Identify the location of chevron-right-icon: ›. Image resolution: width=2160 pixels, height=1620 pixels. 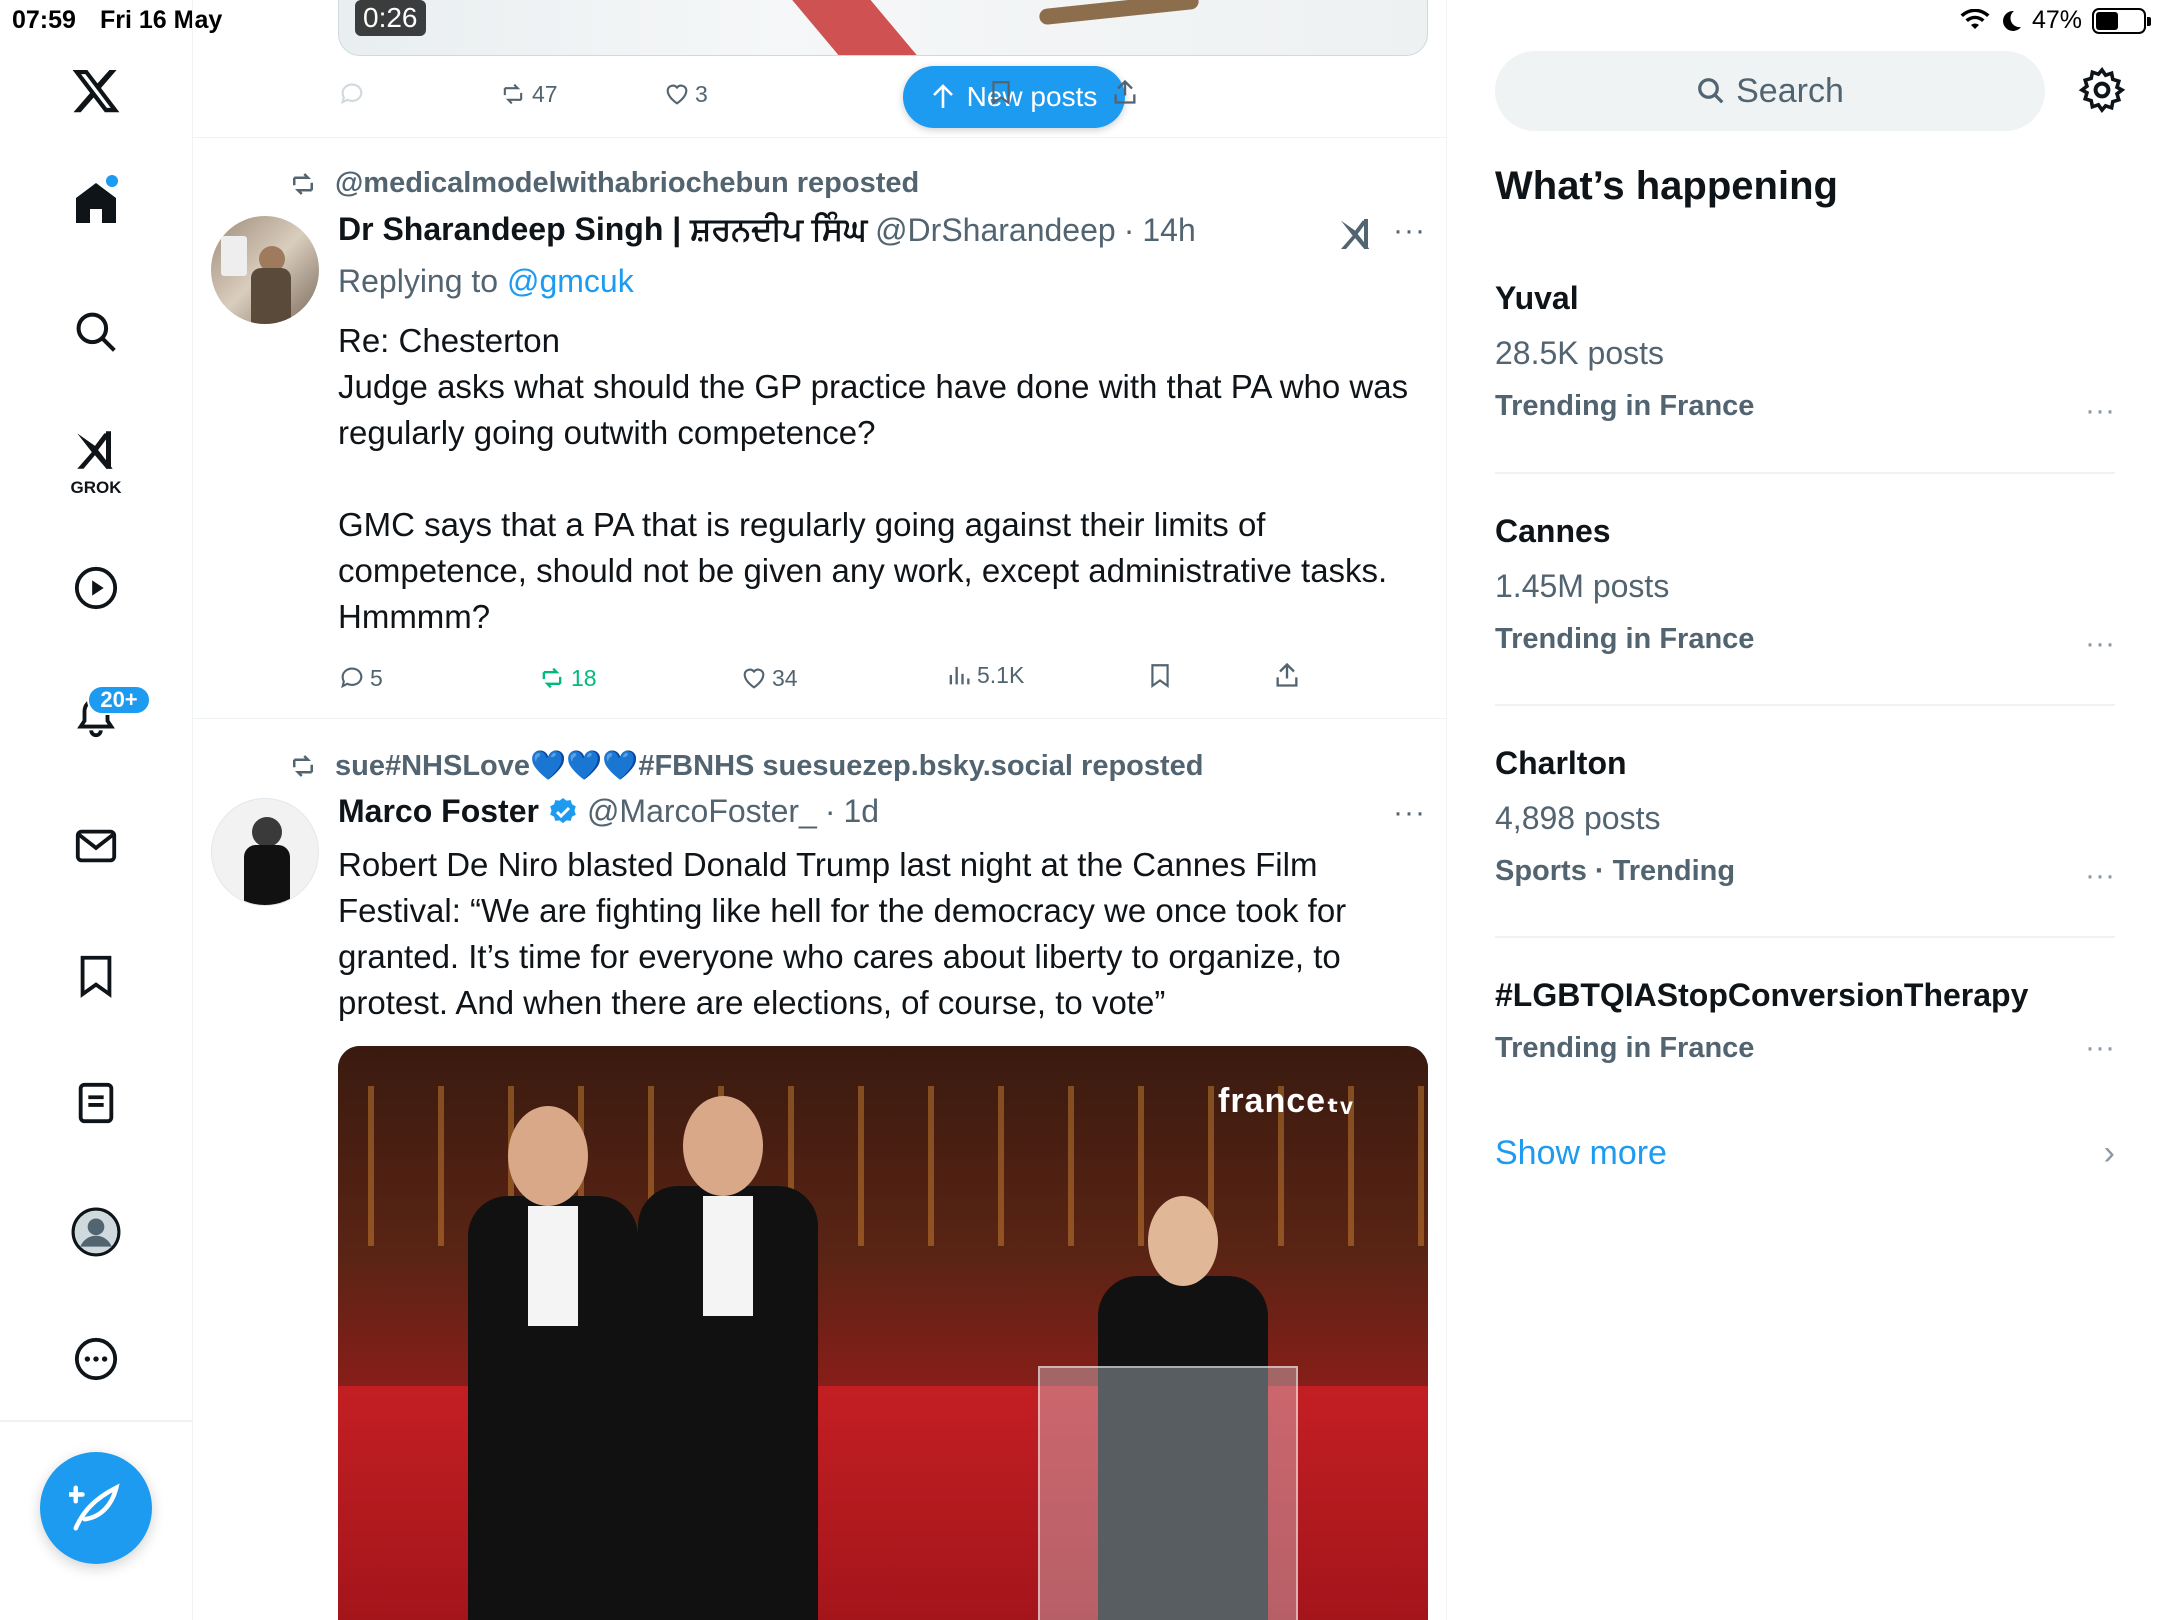
(2109, 1153).